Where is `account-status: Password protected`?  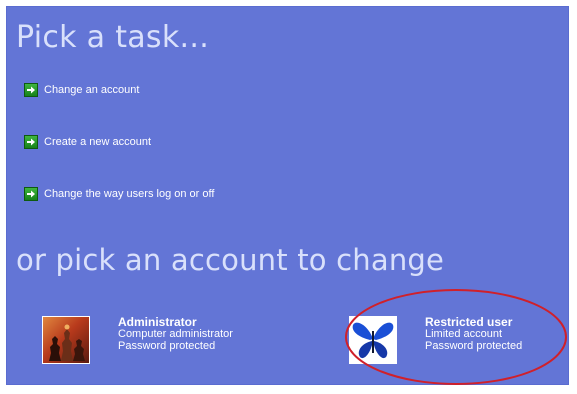 account-status: Password protected is located at coordinates (167, 346).